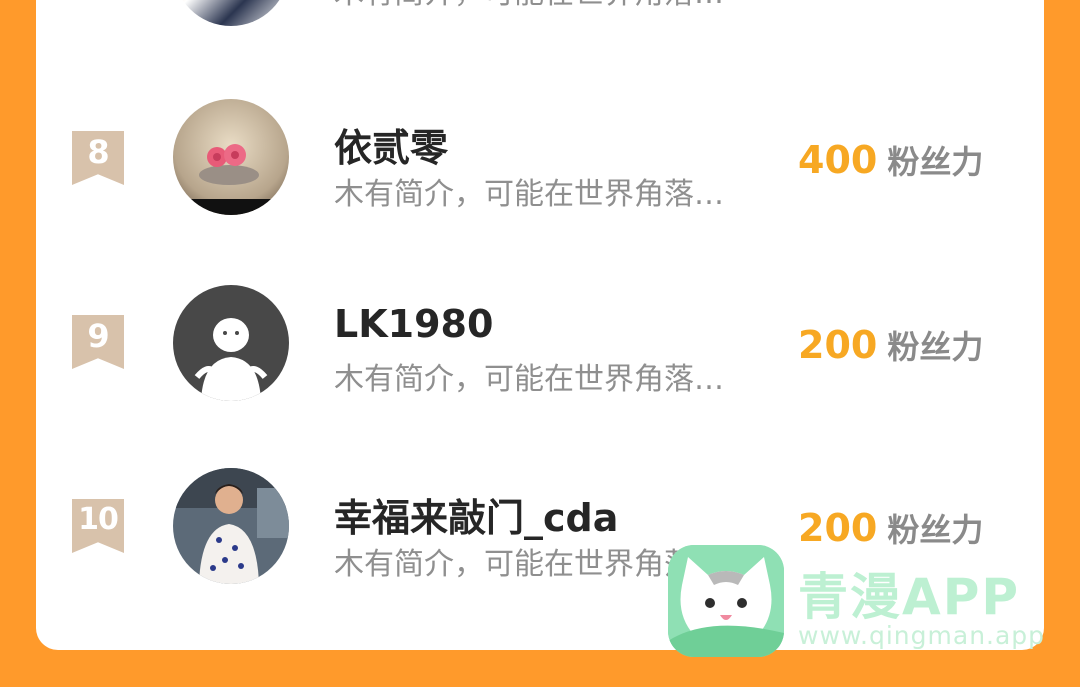 The width and height of the screenshot is (1080, 687). Describe the element at coordinates (922, 635) in the screenshot. I see `watermark-url: www.qingman.app` at that location.